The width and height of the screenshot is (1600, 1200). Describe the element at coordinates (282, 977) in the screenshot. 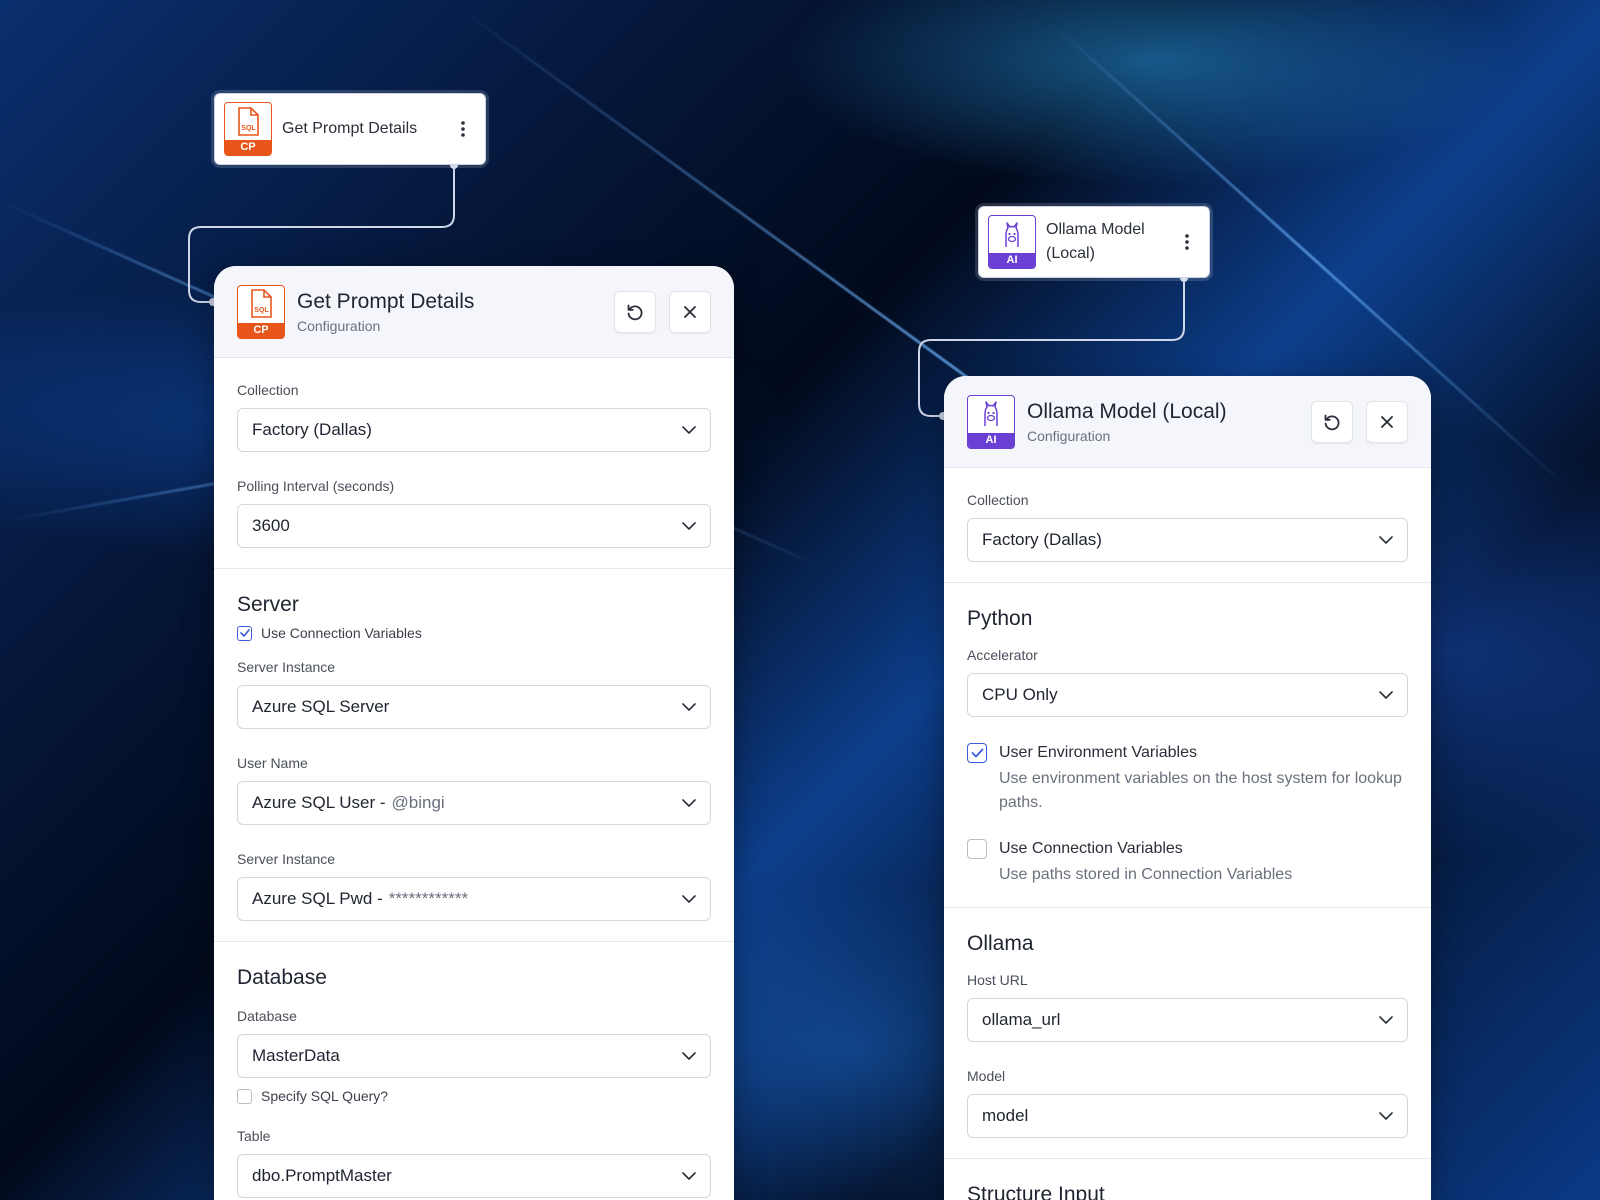

I see `section-title: Database` at that location.